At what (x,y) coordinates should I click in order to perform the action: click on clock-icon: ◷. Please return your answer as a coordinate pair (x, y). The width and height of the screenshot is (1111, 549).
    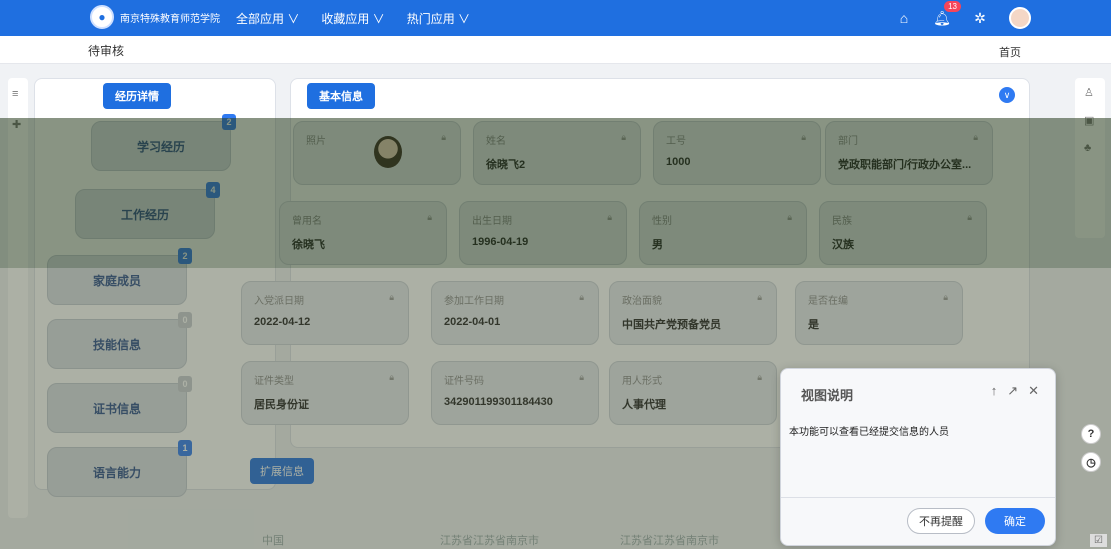
    Looking at the image, I should click on (1091, 462).